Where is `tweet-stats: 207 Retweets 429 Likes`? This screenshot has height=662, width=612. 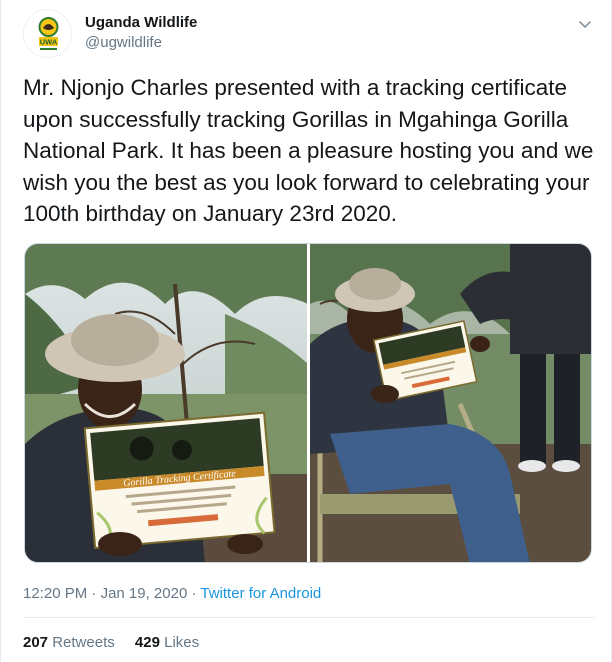
tweet-stats: 207 Retweets 429 Likes is located at coordinates (119, 643).